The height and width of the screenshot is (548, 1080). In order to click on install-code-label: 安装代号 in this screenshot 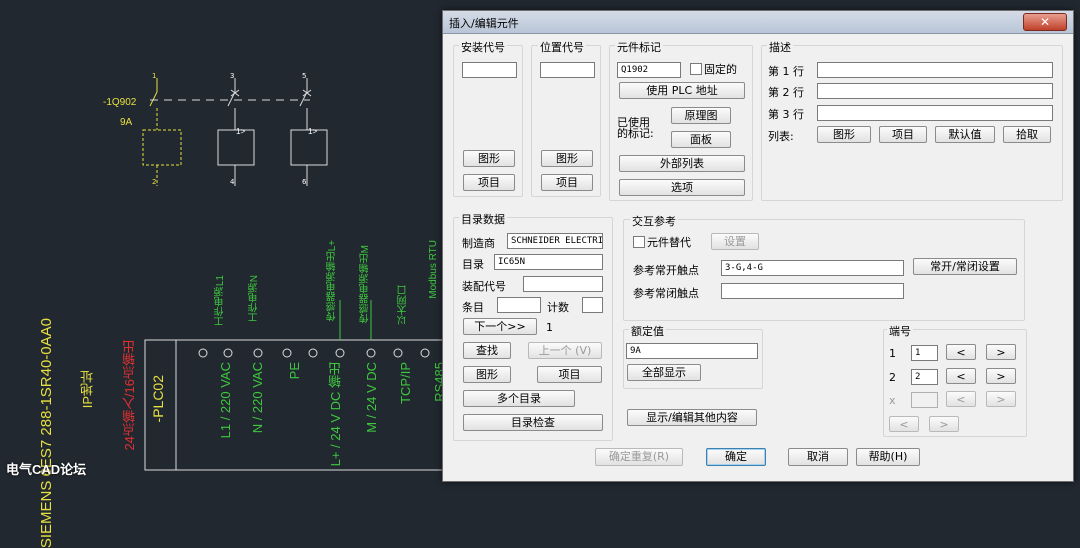, I will do `click(483, 47)`.